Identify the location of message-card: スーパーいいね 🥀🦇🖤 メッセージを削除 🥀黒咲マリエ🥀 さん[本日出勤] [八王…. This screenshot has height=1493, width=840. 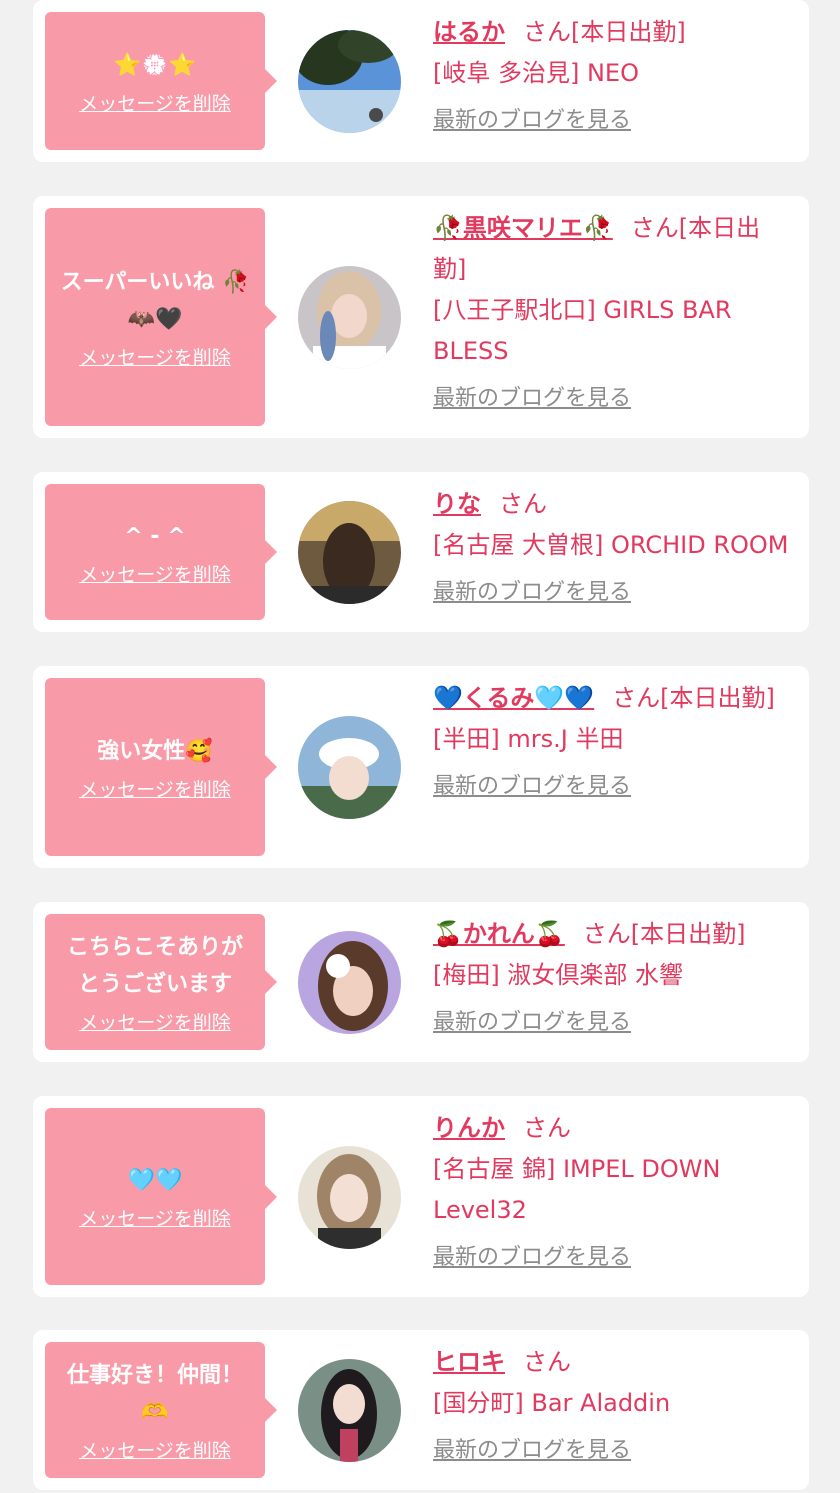
(421, 317).